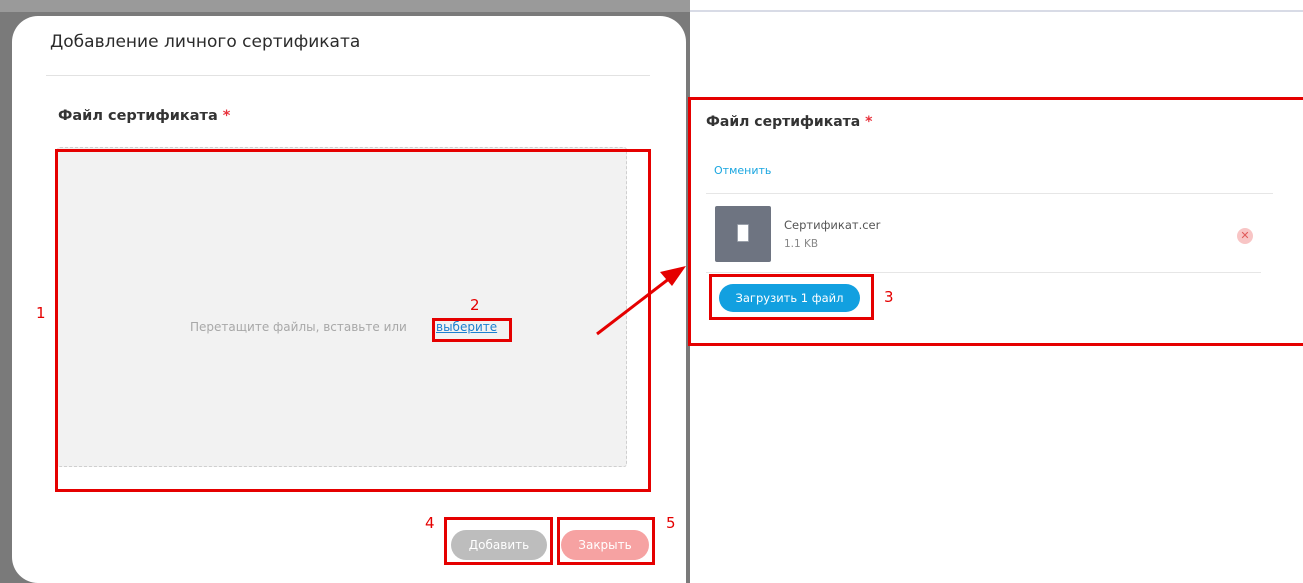  I want to click on arrow-shaft, so click(633, 306).